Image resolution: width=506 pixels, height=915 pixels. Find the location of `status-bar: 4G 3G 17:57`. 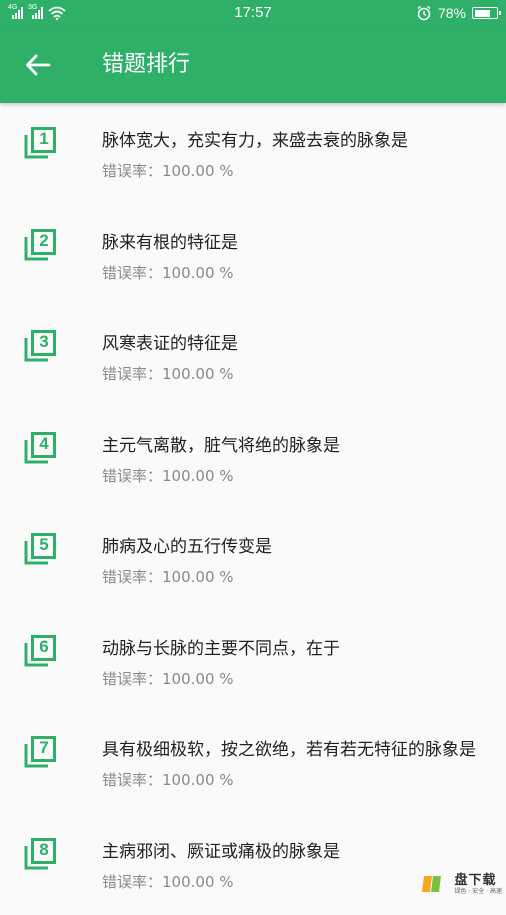

status-bar: 4G 3G 17:57 is located at coordinates (253, 13).